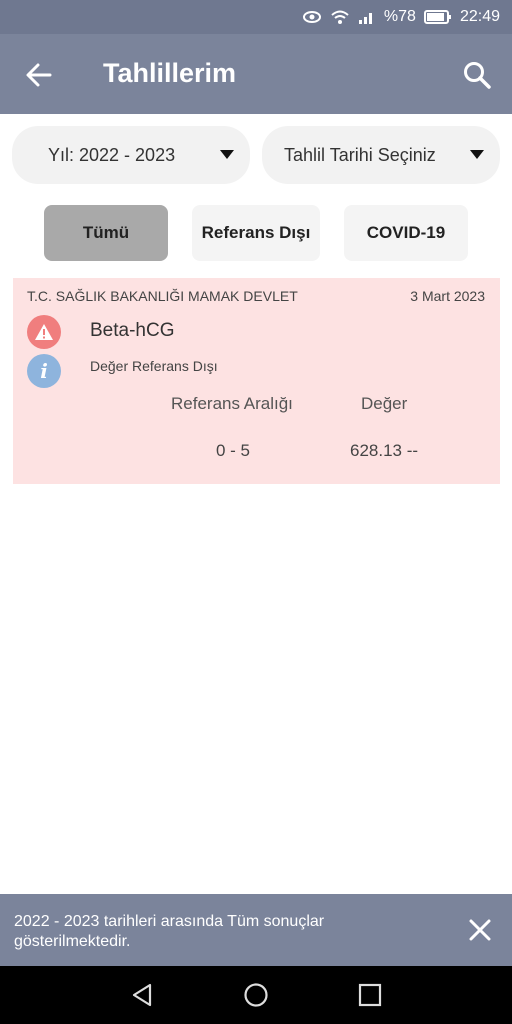 The width and height of the screenshot is (512, 1024). What do you see at coordinates (39, 75) in the screenshot?
I see `back-arrow-icon` at bounding box center [39, 75].